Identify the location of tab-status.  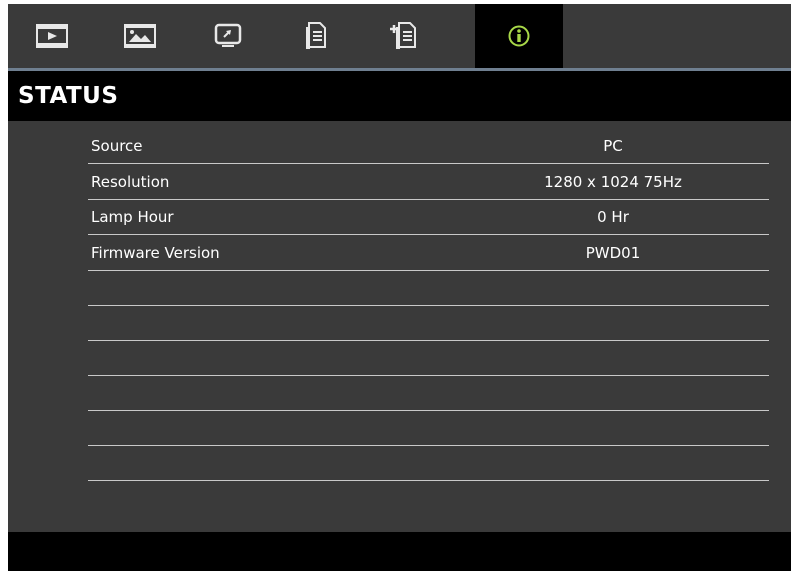
(519, 36).